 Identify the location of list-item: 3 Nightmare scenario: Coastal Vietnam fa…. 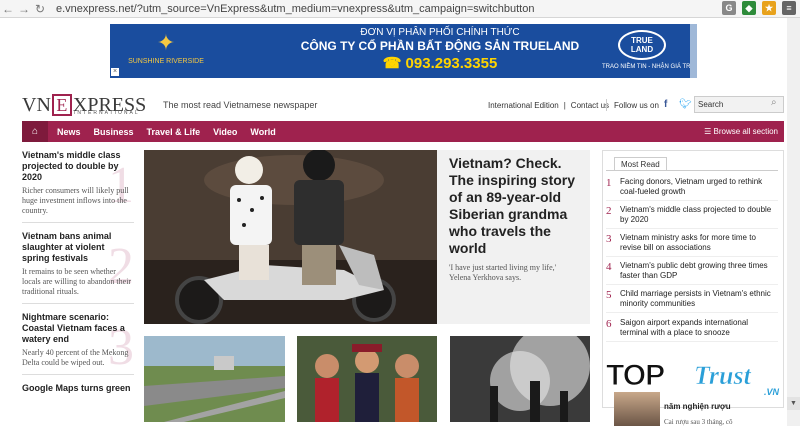
(78, 343).